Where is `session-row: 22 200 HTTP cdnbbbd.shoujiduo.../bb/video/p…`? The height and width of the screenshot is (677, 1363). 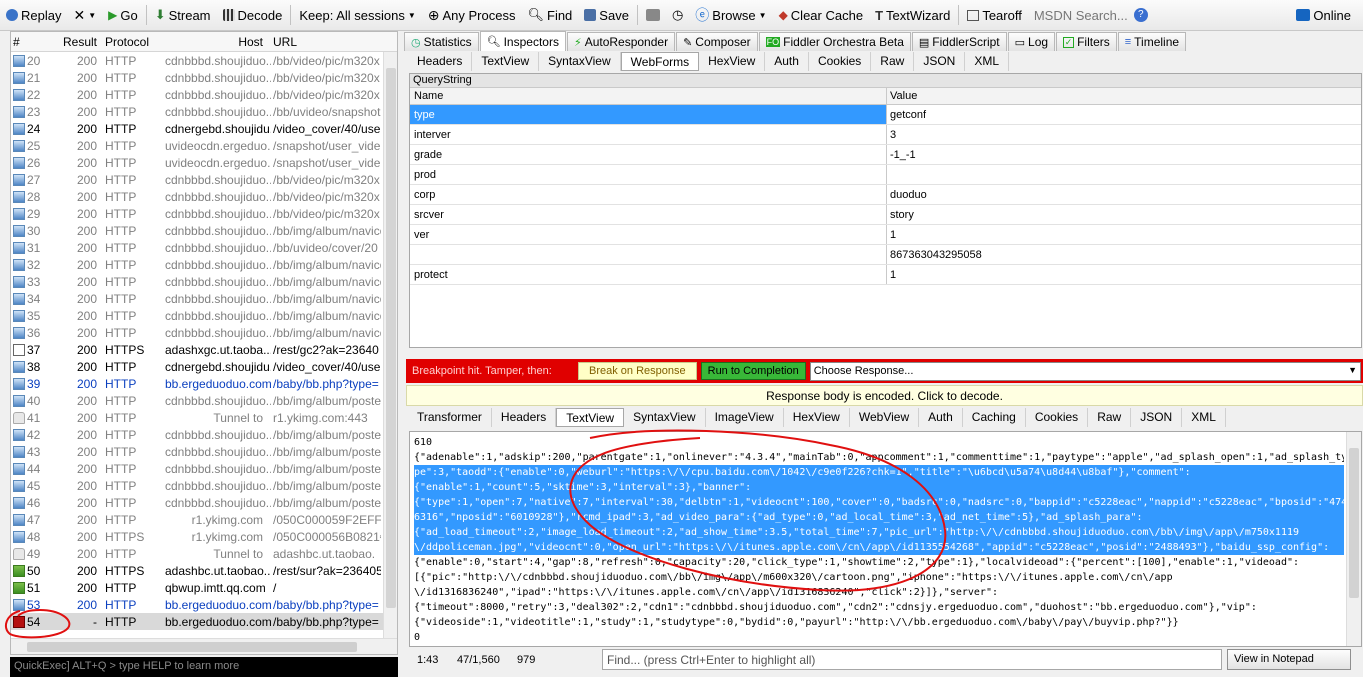 session-row: 22 200 HTTP cdnbbbd.shoujiduo.../bb/video/p… is located at coordinates (204, 94).